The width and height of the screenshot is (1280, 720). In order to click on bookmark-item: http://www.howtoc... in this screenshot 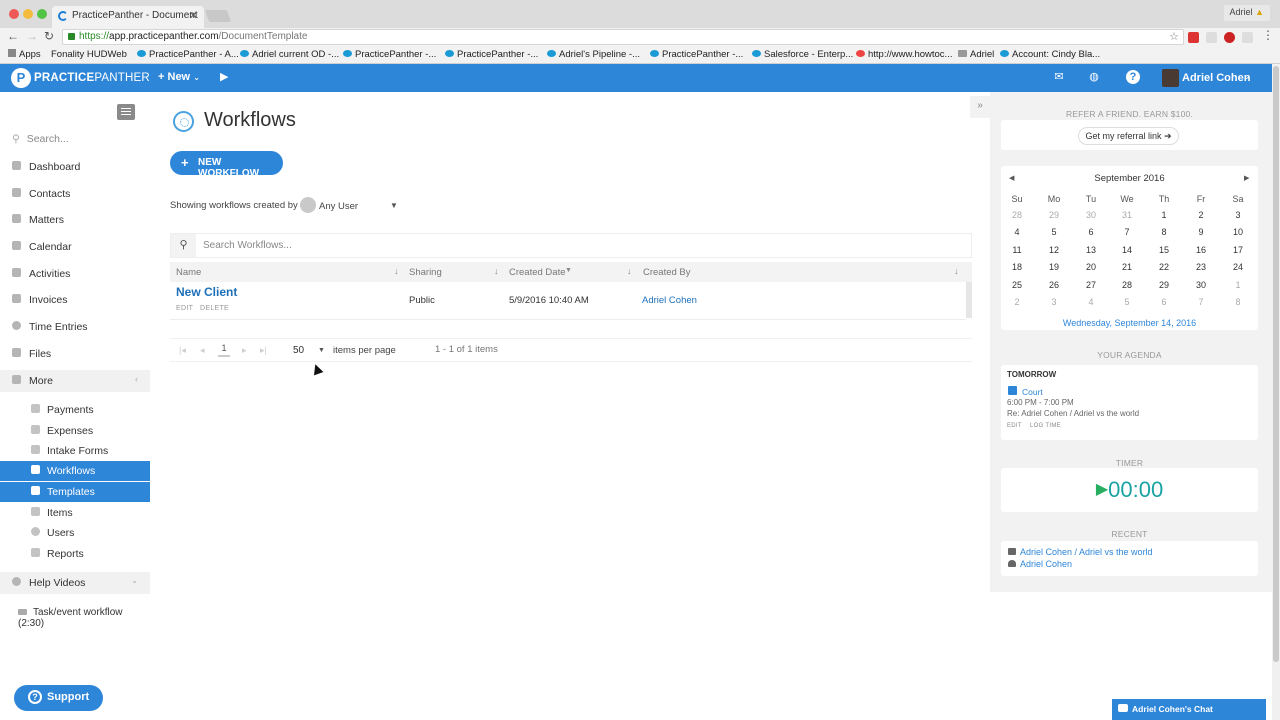, I will do `click(904, 54)`.